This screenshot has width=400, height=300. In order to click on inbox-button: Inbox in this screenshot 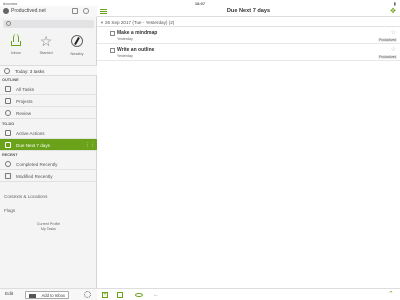, I will do `click(16, 47)`.